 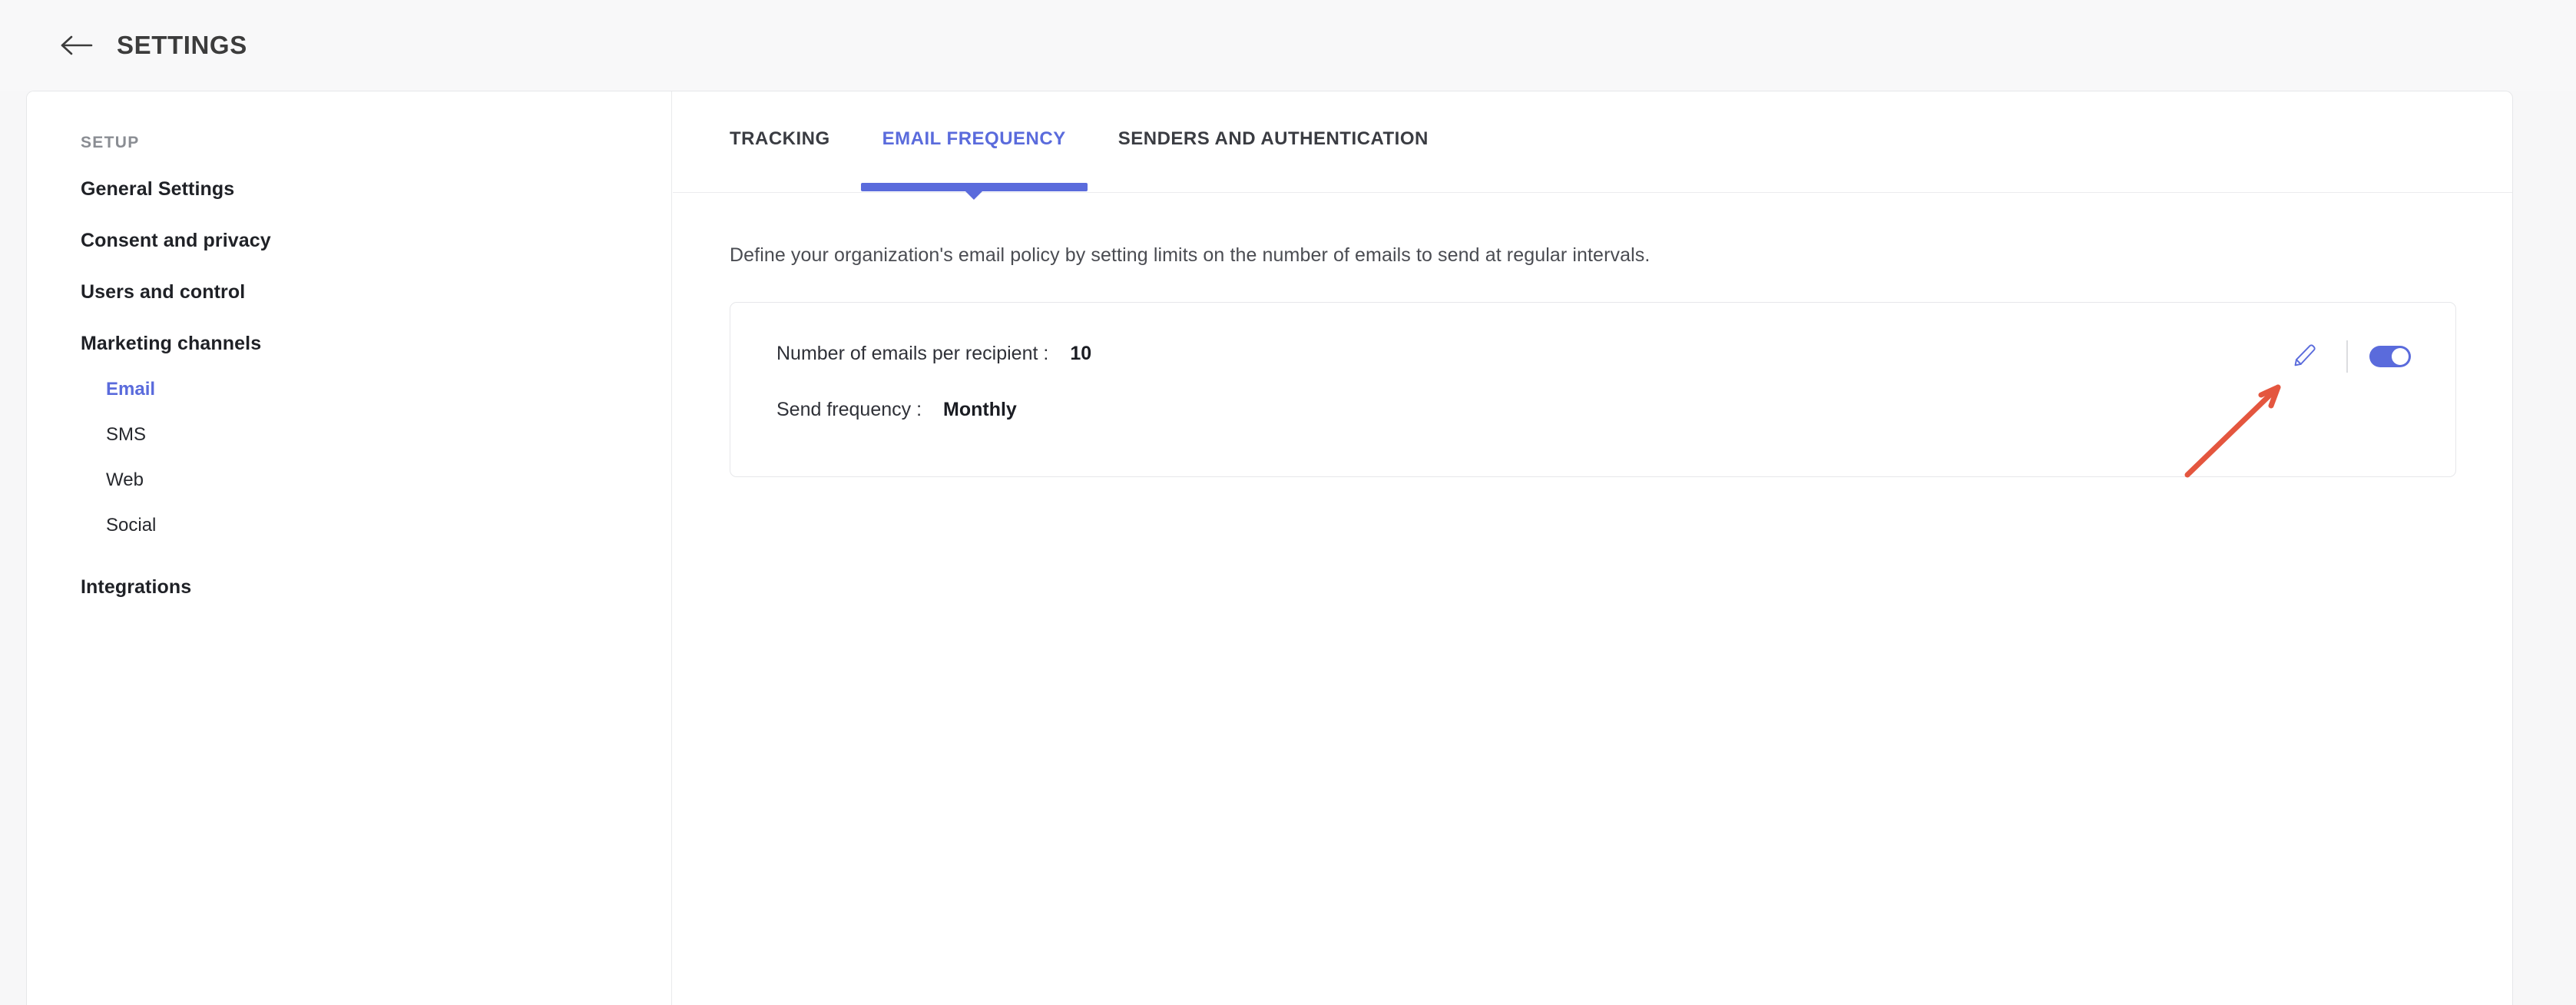 What do you see at coordinates (110, 142) in the screenshot?
I see `sidebar-section-label: SETUP` at bounding box center [110, 142].